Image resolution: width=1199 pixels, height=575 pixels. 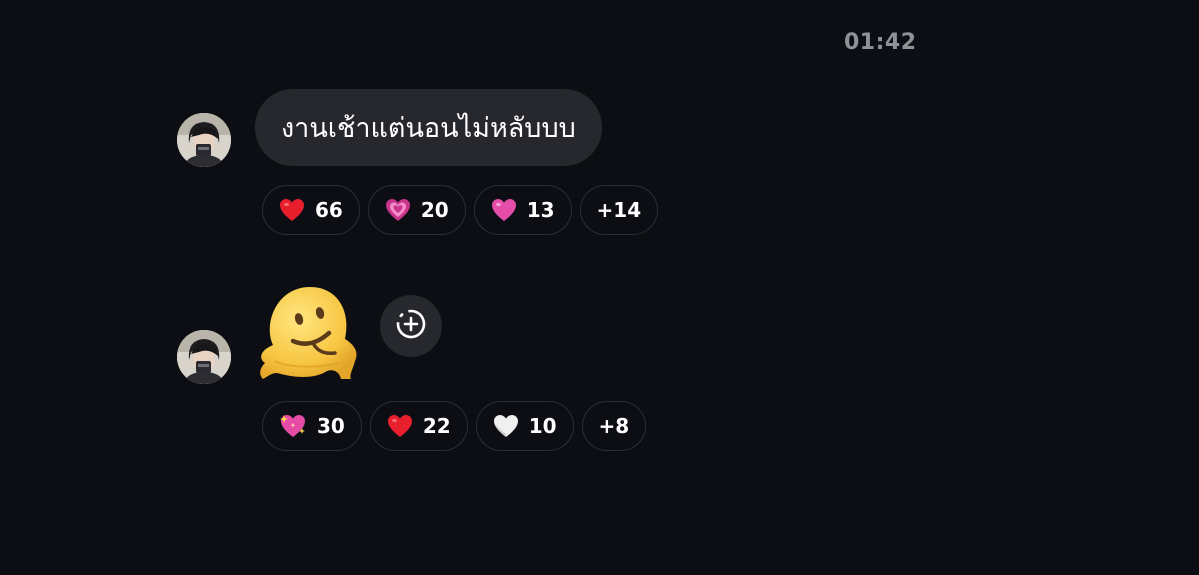 What do you see at coordinates (311, 210) in the screenshot?
I see `reaction-pill: 66` at bounding box center [311, 210].